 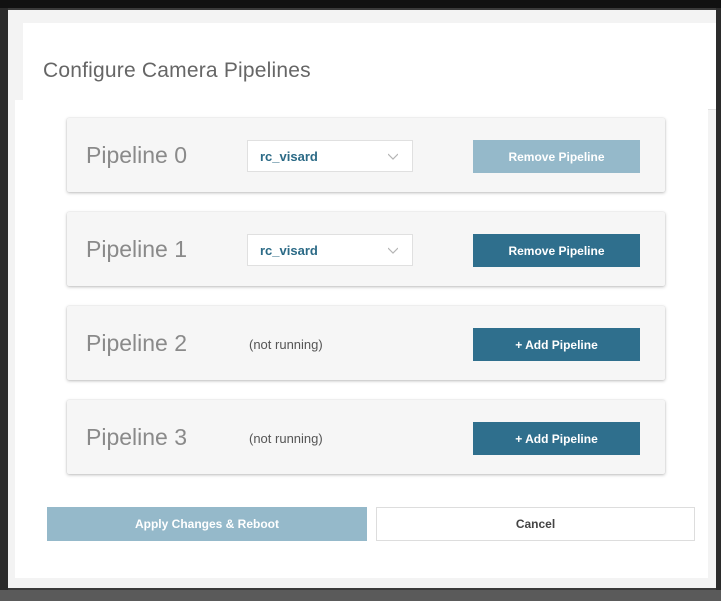 What do you see at coordinates (366, 437) in the screenshot?
I see `pipeline-card-3: Pipeline 3 (not running) + Add Pipeline` at bounding box center [366, 437].